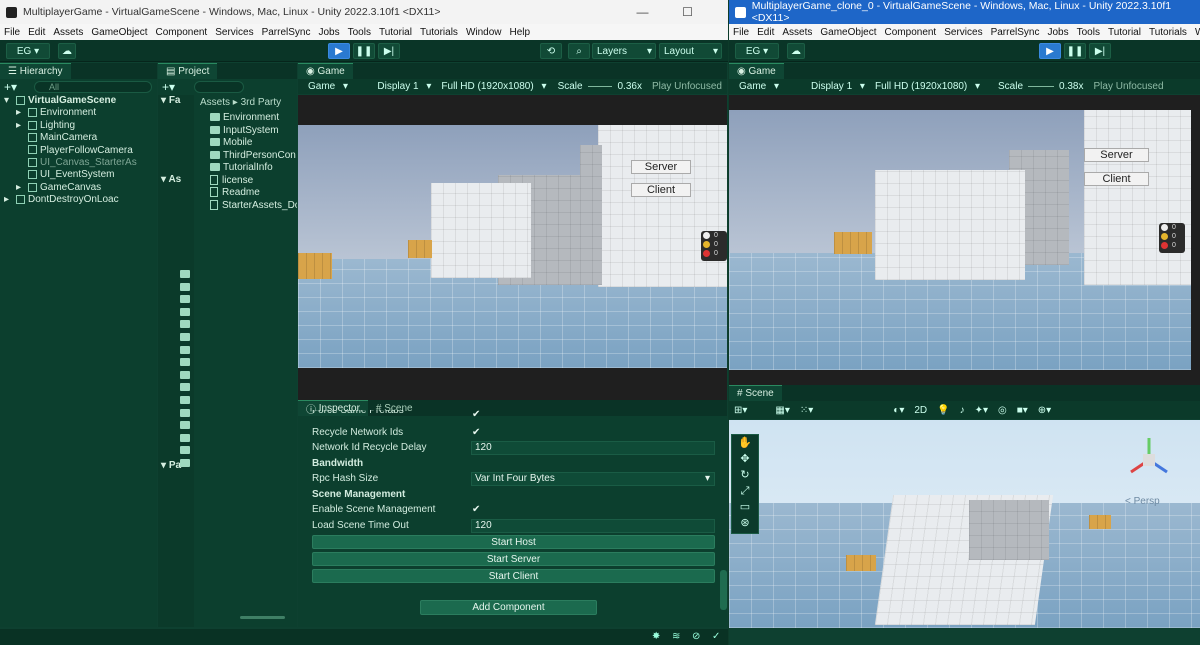 Image resolution: width=1200 pixels, height=645 pixels. Describe the element at coordinates (624, 51) in the screenshot. I see `layers-dropdown: Layers ▾` at that location.